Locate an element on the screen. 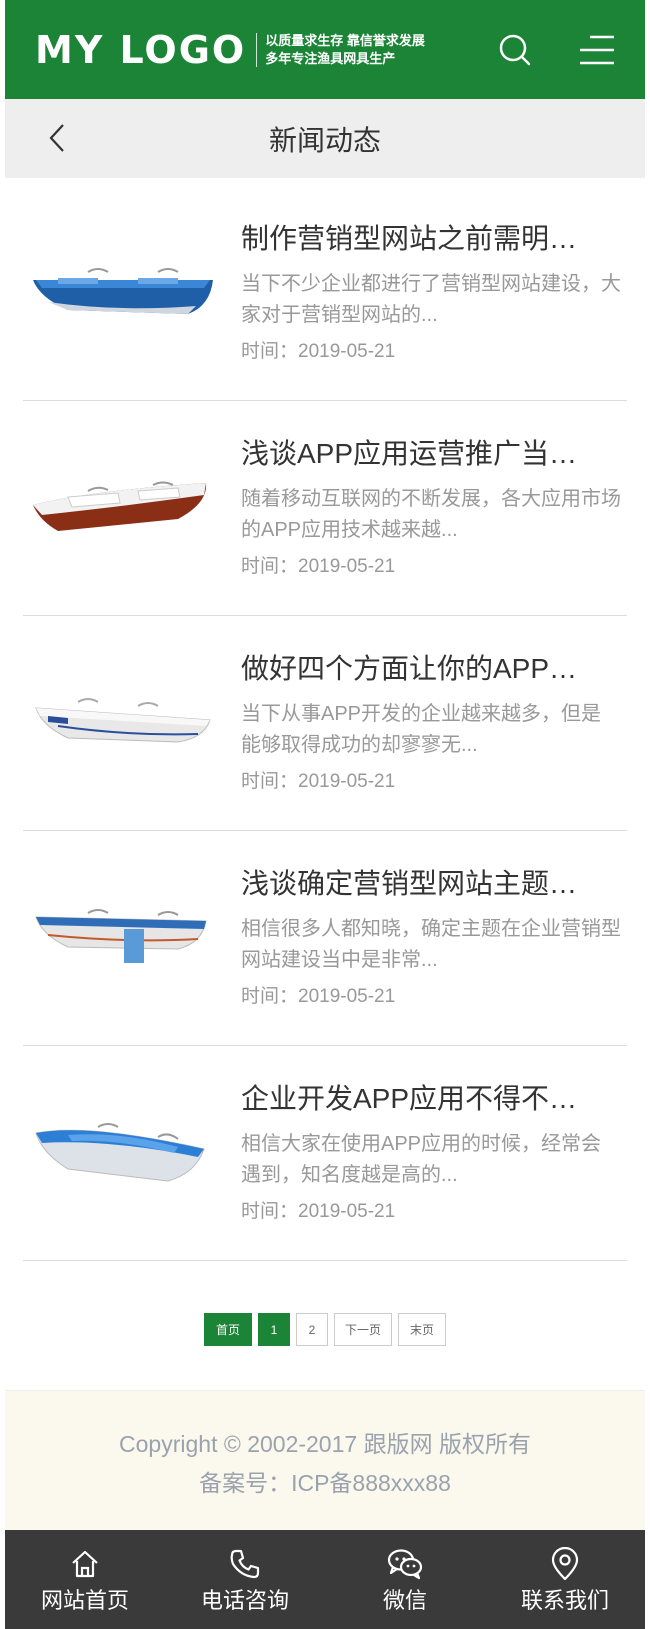  pager-page-1: 1 is located at coordinates (274, 1329).